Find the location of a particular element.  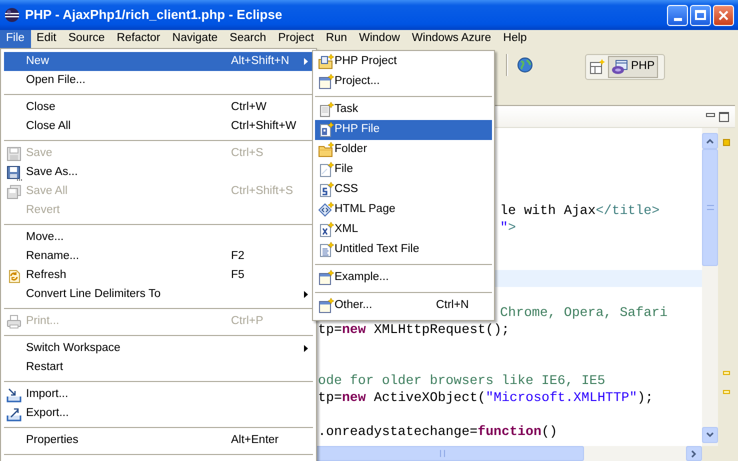

menu-item: Task is located at coordinates (403, 110).